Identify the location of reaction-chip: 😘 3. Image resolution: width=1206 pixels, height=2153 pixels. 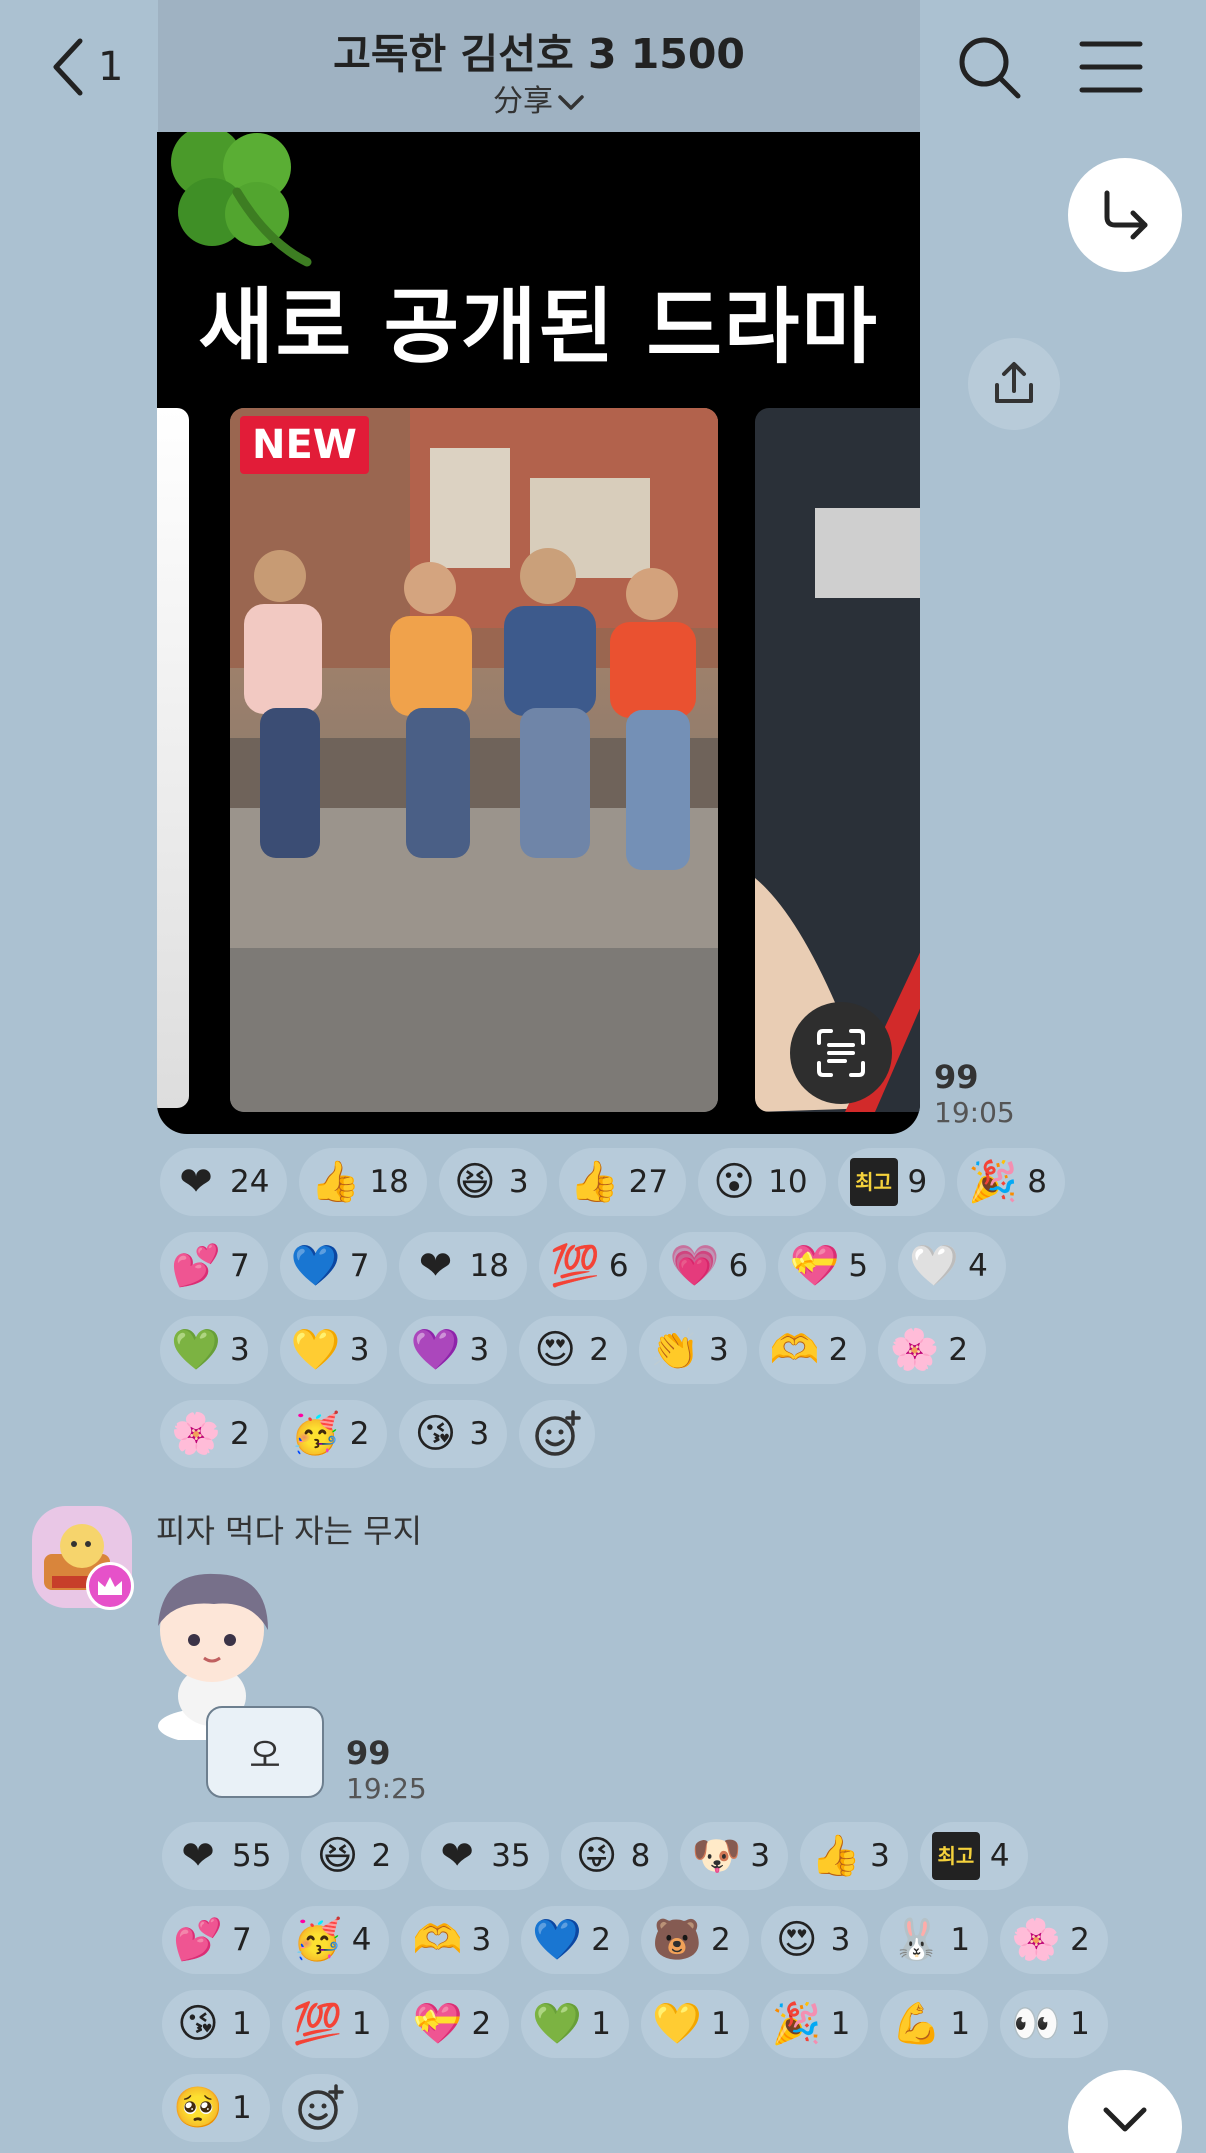
(453, 1434).